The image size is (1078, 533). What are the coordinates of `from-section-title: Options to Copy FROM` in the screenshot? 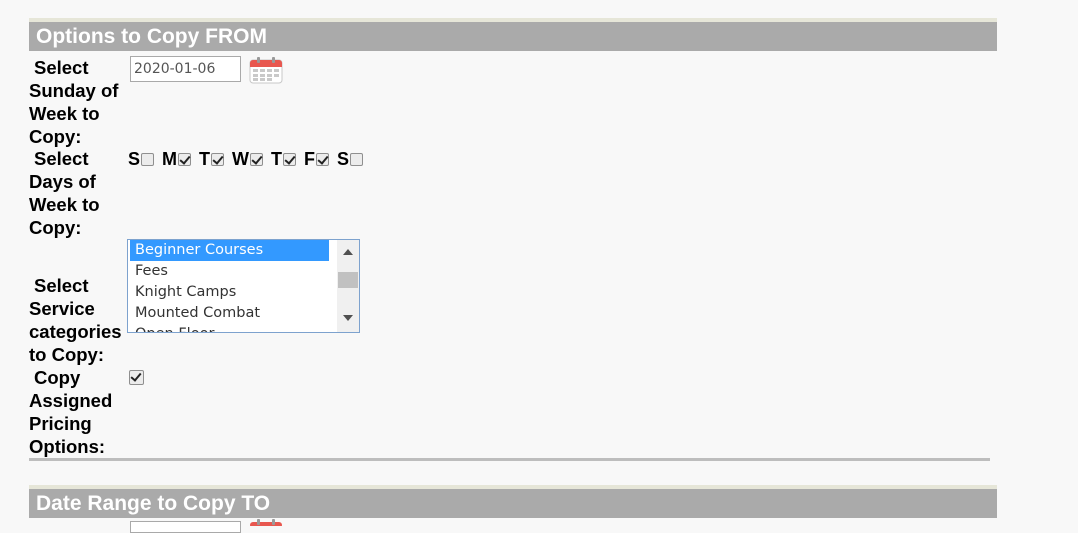 It's located at (151, 36).